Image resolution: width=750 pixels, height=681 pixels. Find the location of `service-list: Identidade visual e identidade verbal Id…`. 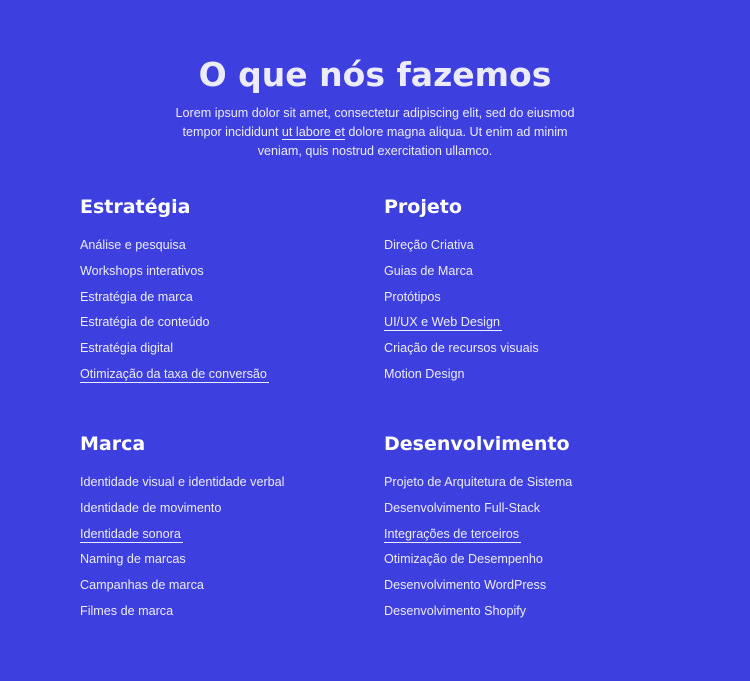

service-list: Identidade visual e identidade verbal Id… is located at coordinates (230, 546).